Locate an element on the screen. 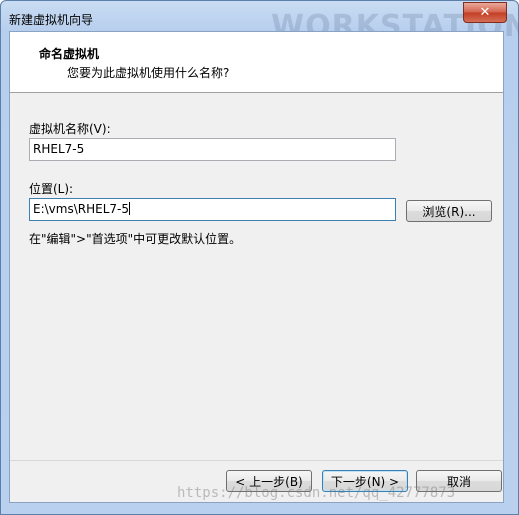 The height and width of the screenshot is (515, 519). page-title: 命名虚拟机 is located at coordinates (69, 54).